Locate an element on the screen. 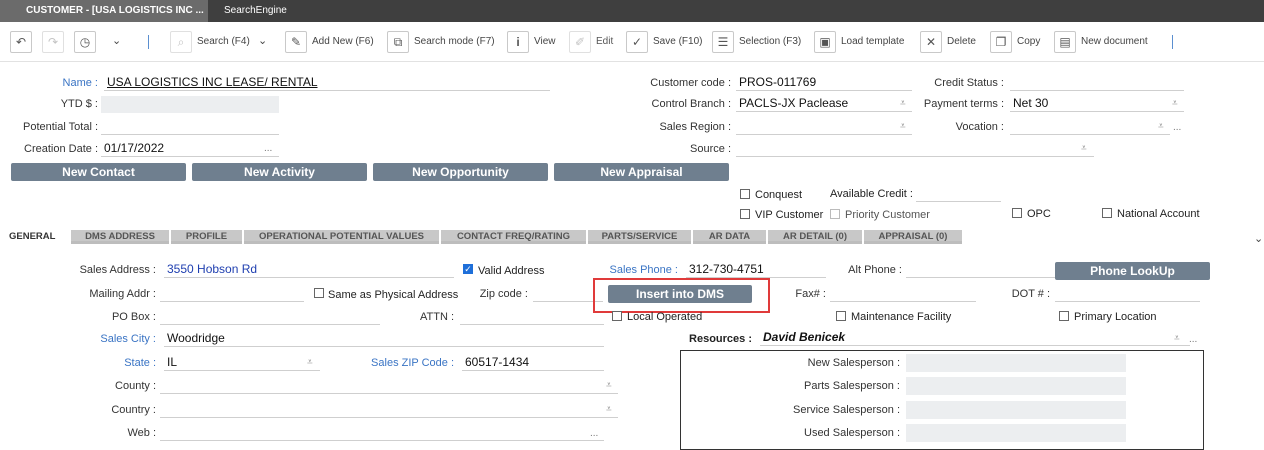  same-as-physical-checkbox is located at coordinates (319, 293).